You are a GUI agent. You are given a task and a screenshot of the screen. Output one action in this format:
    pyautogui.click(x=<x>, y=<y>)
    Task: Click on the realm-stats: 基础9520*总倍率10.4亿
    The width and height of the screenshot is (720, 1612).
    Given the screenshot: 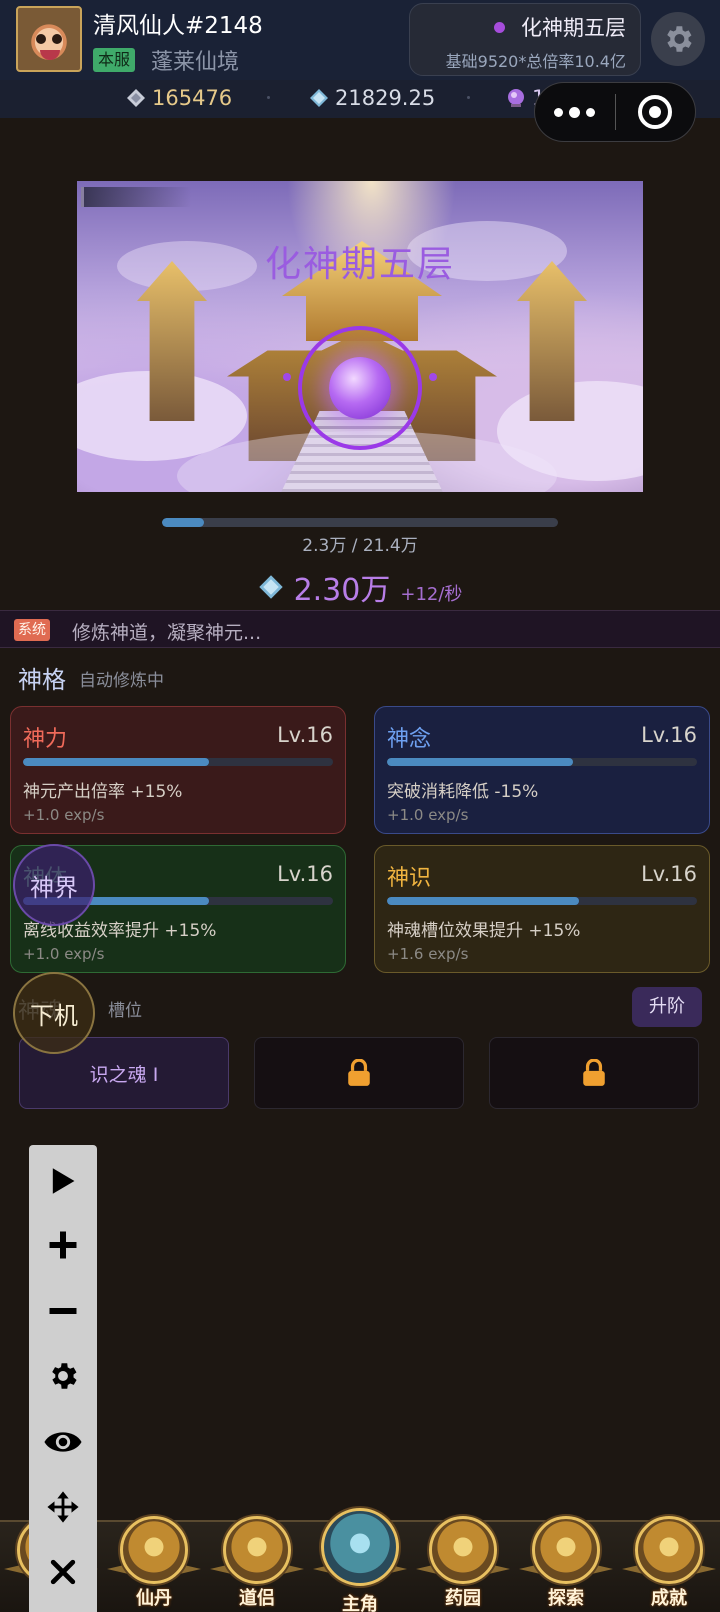 What is the action you would take?
    pyautogui.click(x=535, y=61)
    